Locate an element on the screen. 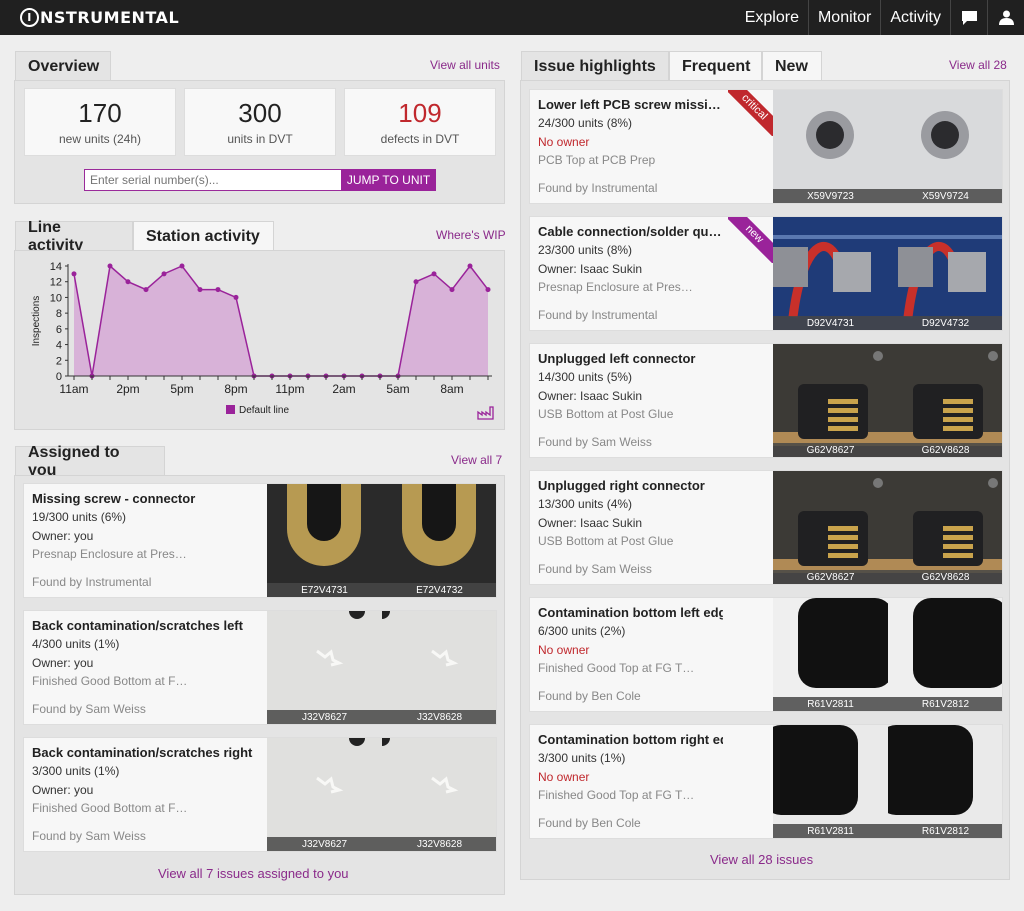  view-all-28-issues-link: View all 28 issues is located at coordinates (761, 859).